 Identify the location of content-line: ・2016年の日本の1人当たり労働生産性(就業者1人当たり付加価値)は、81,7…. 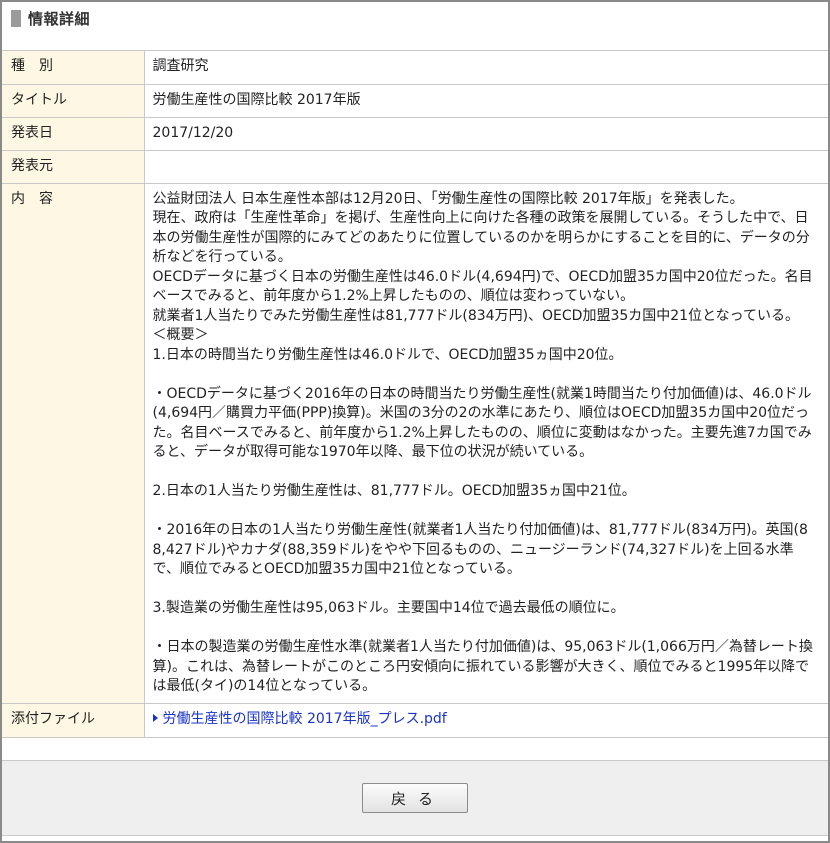
(480, 549).